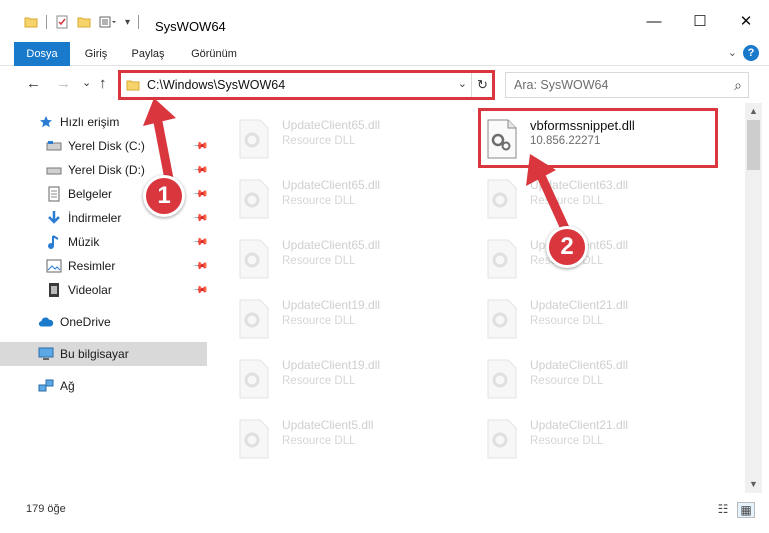 This screenshot has width=769, height=533. Describe the element at coordinates (328, 425) in the screenshot. I see `file-name: UpdateClient5.dll` at that location.